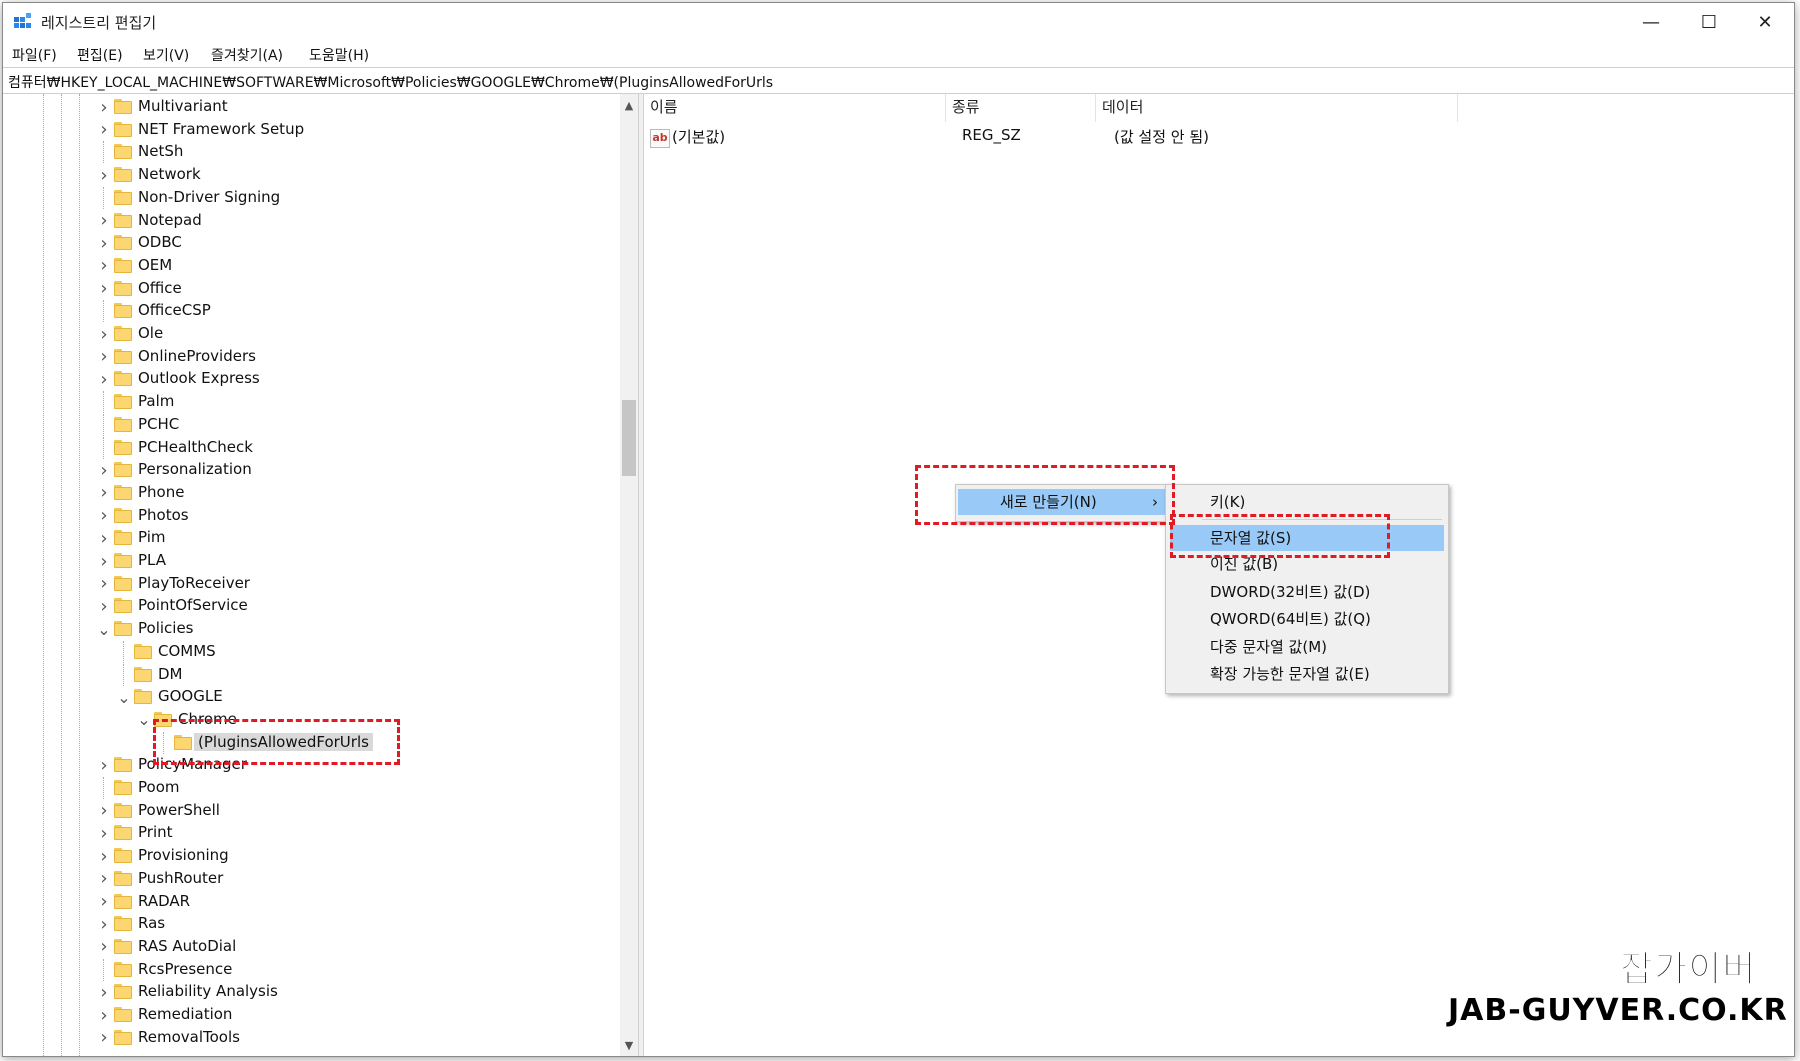 The width and height of the screenshot is (1800, 1061). Describe the element at coordinates (1651, 22) in the screenshot. I see `minimize-button: —` at that location.